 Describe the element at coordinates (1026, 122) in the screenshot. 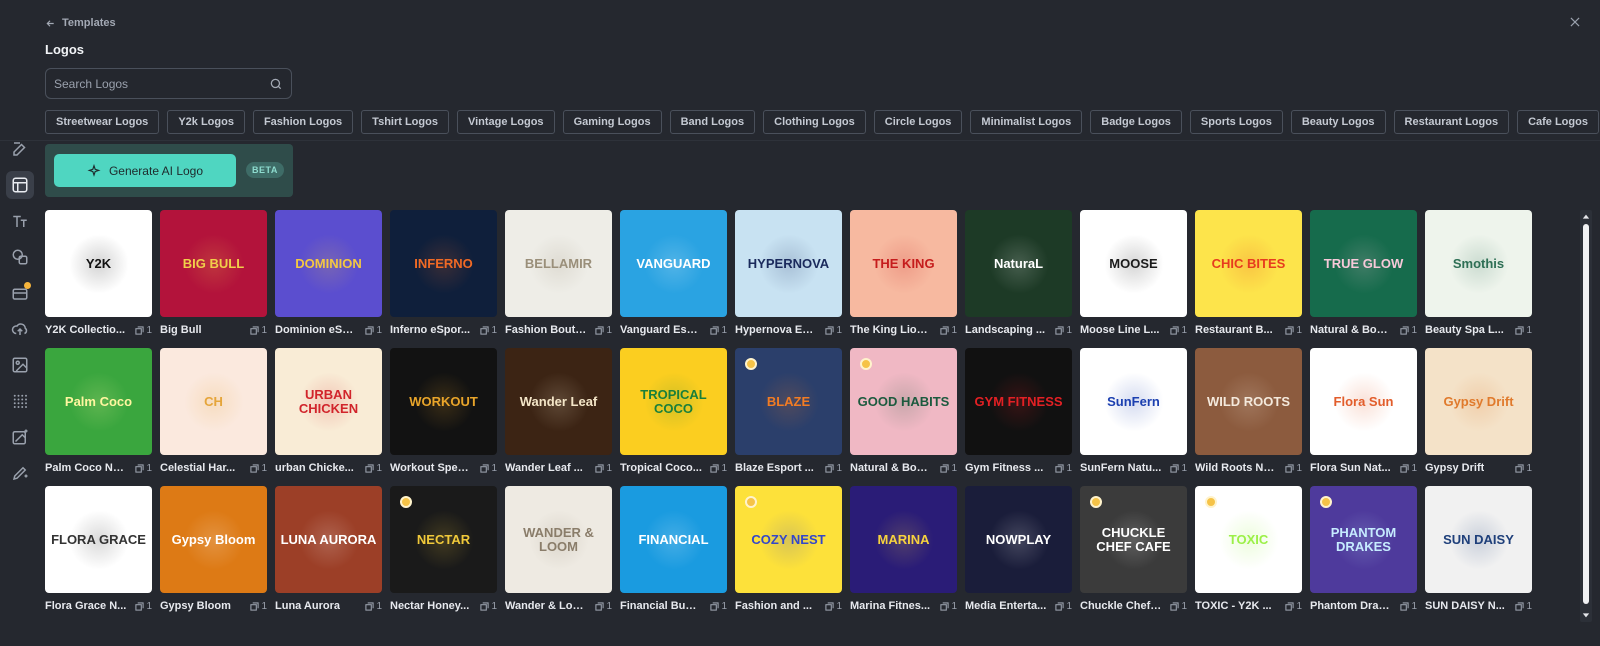

I see `category-chip: Minimalist Logos` at that location.